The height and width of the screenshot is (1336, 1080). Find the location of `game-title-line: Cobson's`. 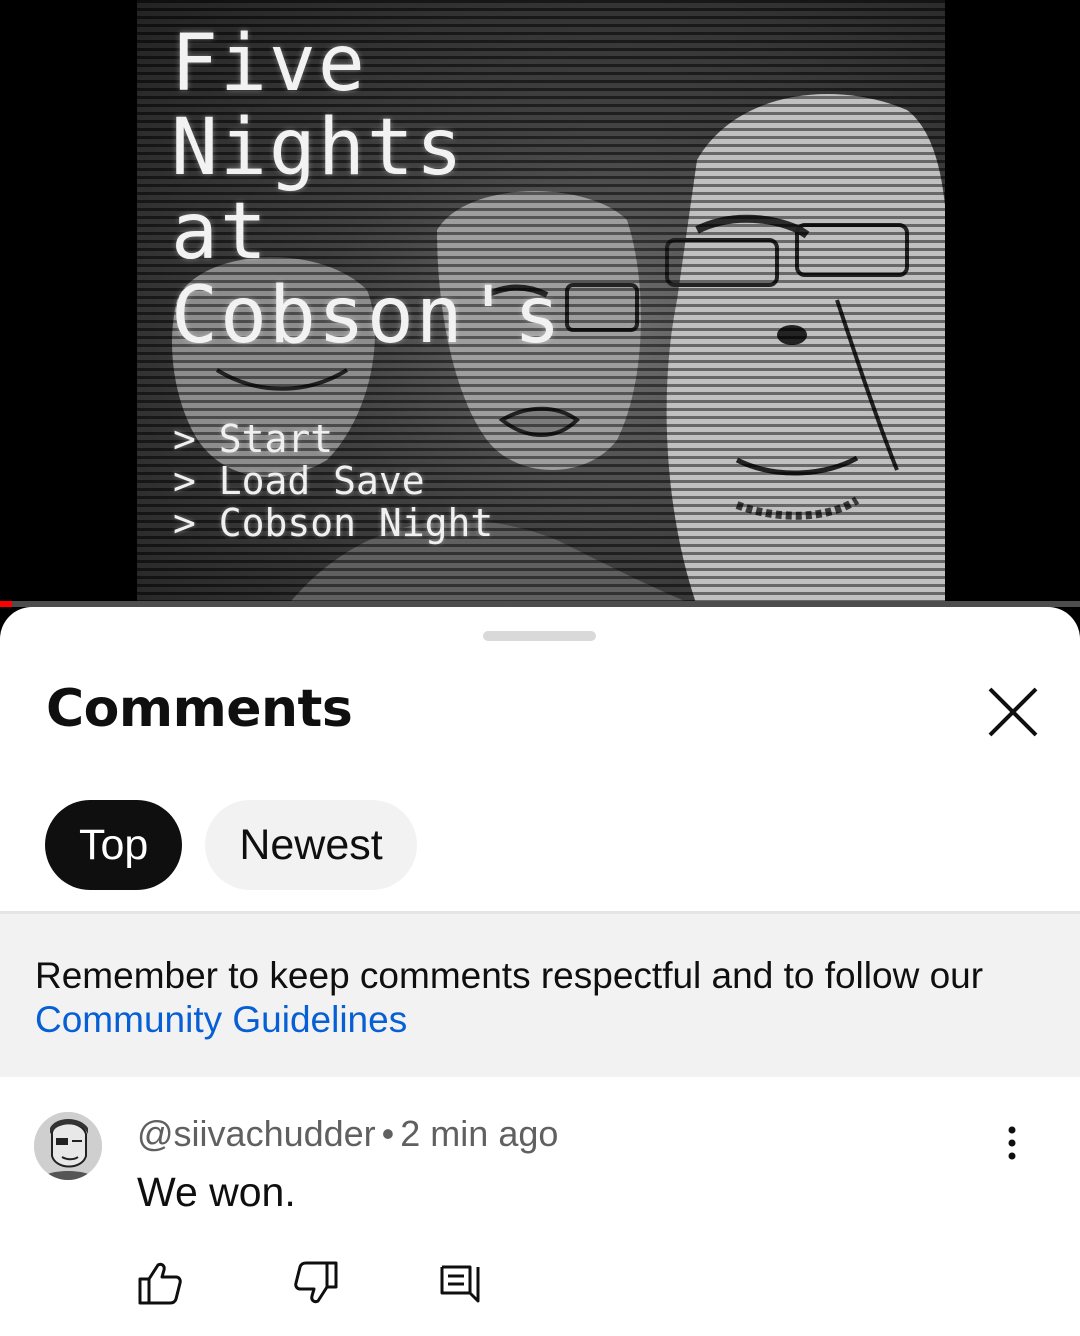

game-title-line: Cobson's is located at coordinates (367, 316).